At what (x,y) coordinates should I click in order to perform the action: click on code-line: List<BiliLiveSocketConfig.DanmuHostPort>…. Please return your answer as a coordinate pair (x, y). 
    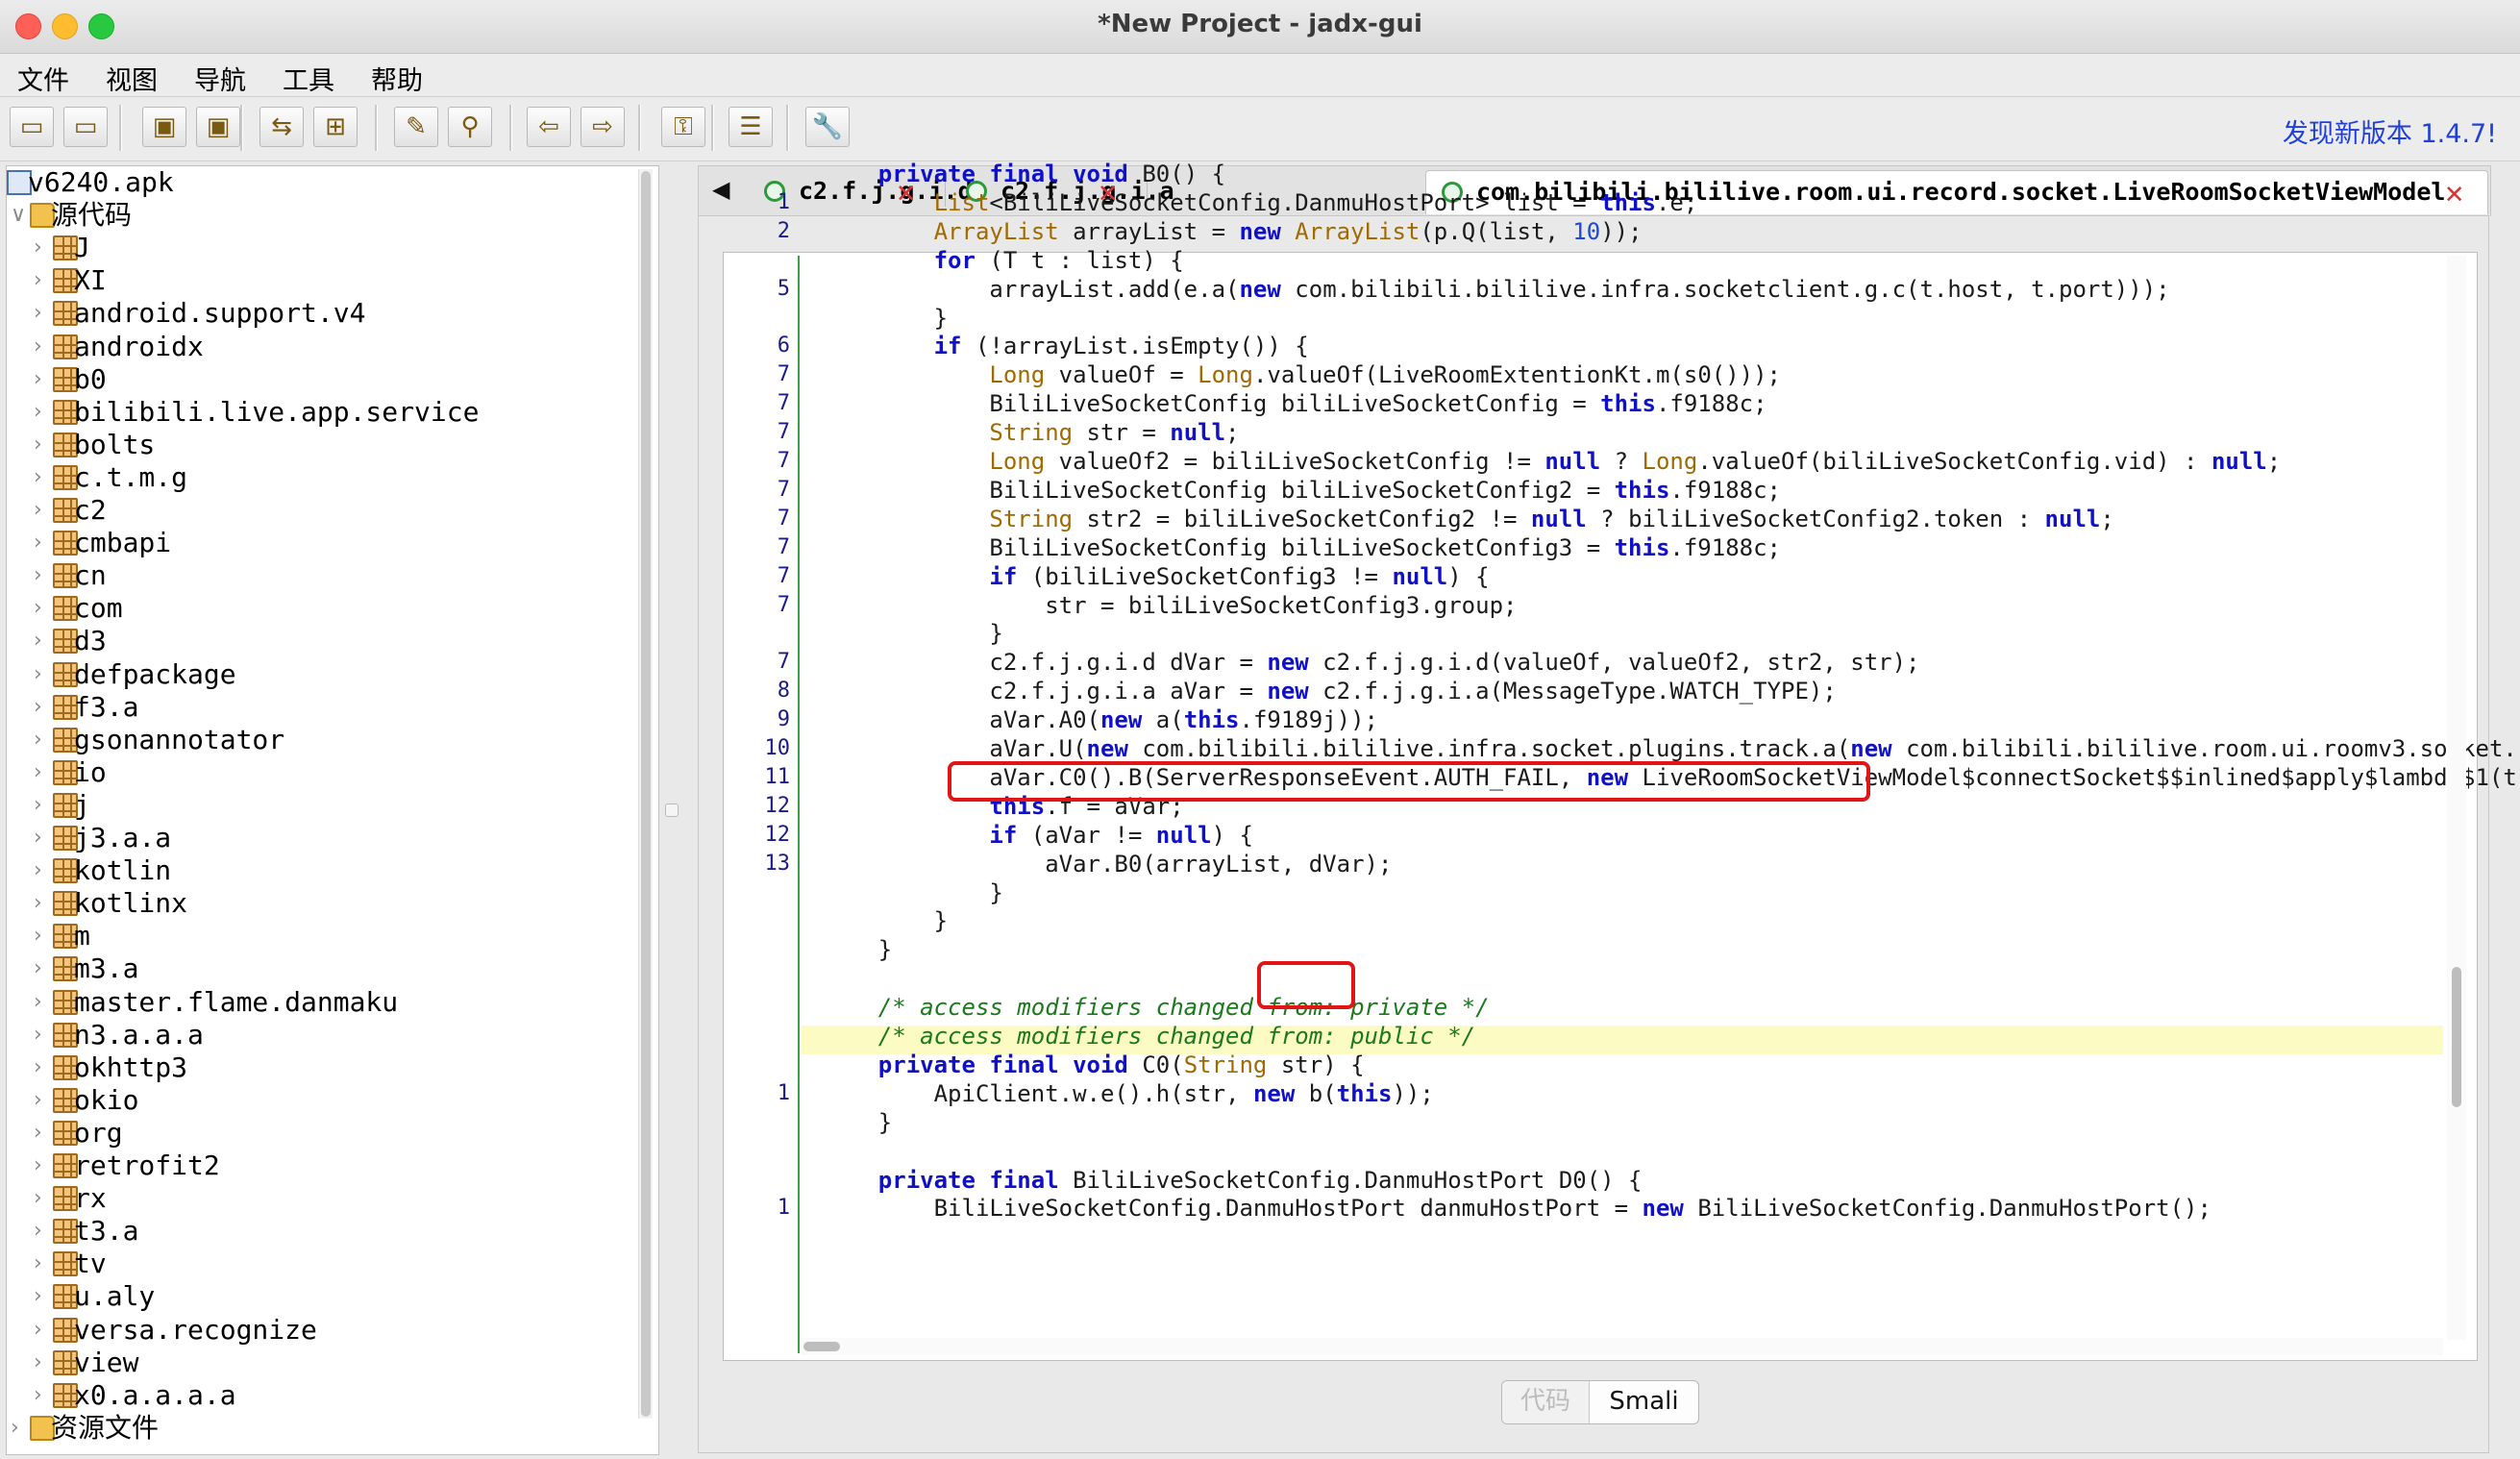
    Looking at the image, I should click on (1261, 202).